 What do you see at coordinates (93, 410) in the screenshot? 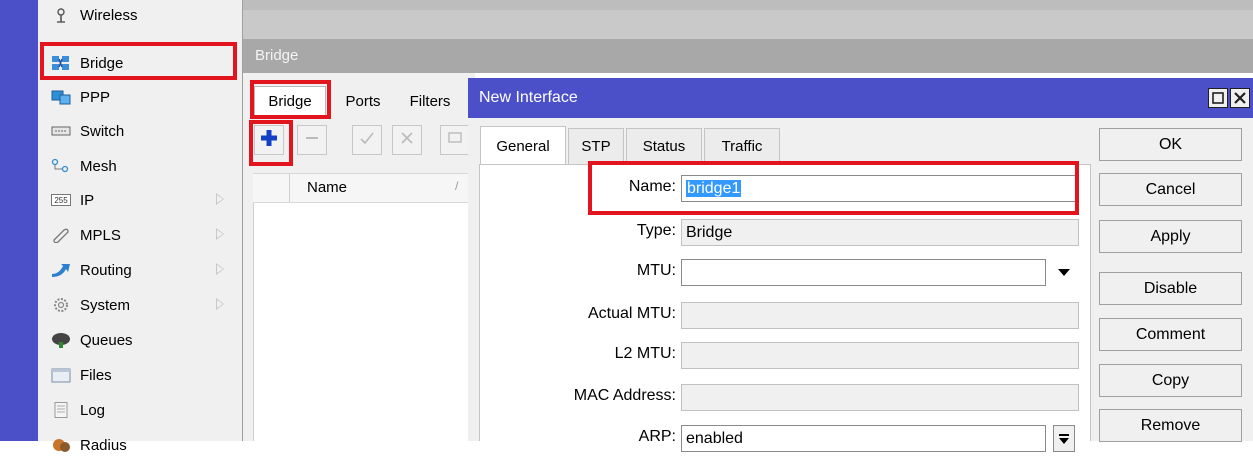
I see `sidebar-item-label: Log` at bounding box center [93, 410].